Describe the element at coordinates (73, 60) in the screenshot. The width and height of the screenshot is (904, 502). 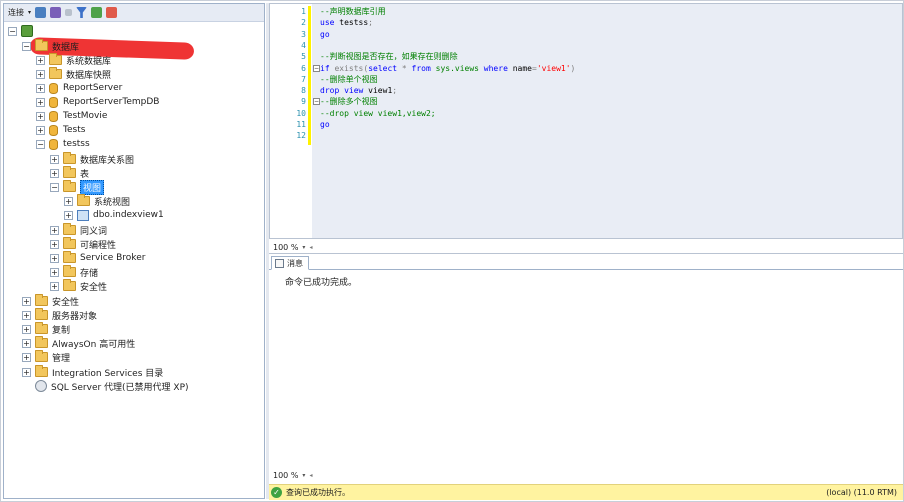
I see `tree-node-system-databases: + 系统数据库` at that location.